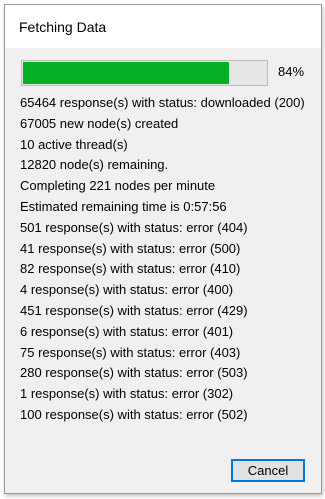 The width and height of the screenshot is (325, 499). I want to click on status-line: 501 response(s) with status: error (404), so click(134, 227).